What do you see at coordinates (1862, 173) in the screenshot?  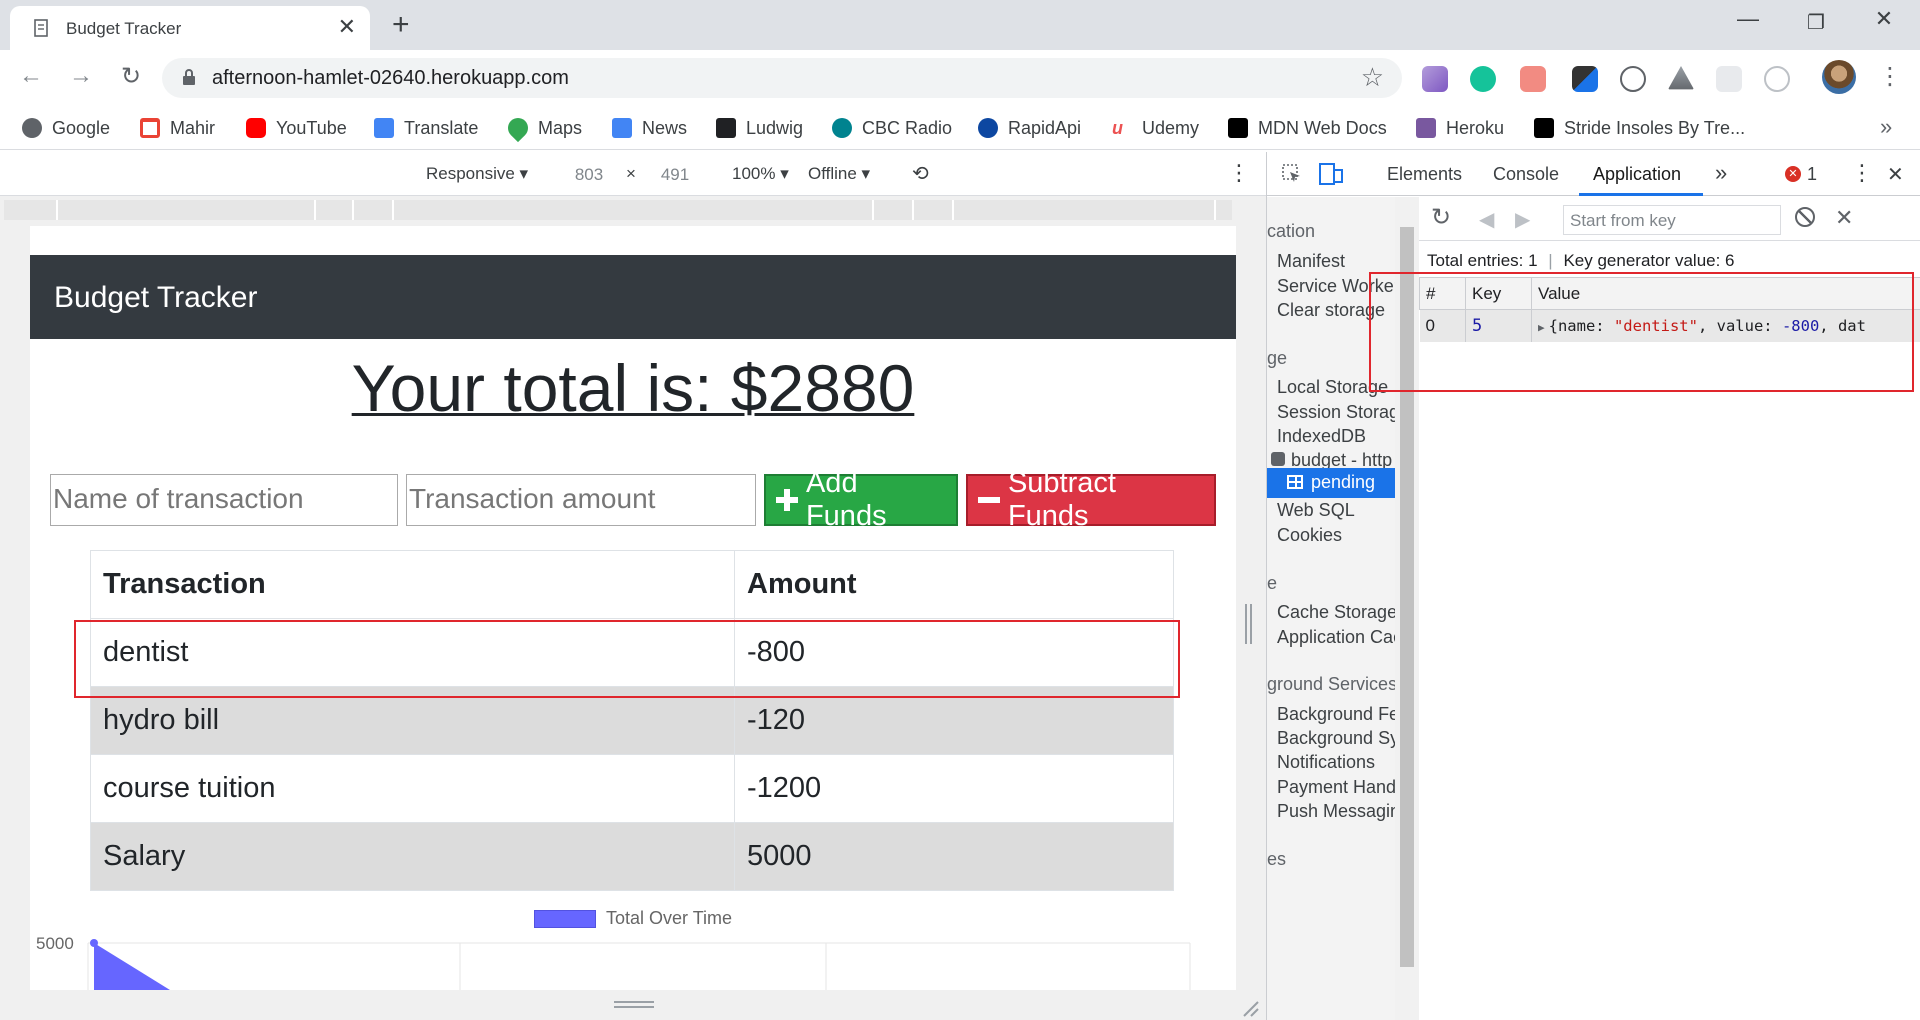 I see `devtools-menu-icon: ⋮` at bounding box center [1862, 173].